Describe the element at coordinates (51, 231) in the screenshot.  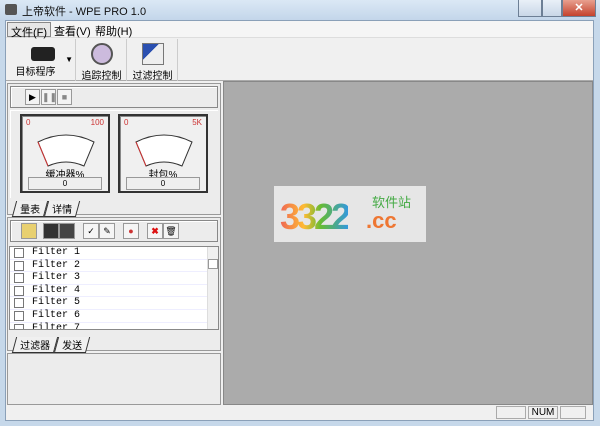
I see `save-icon` at that location.